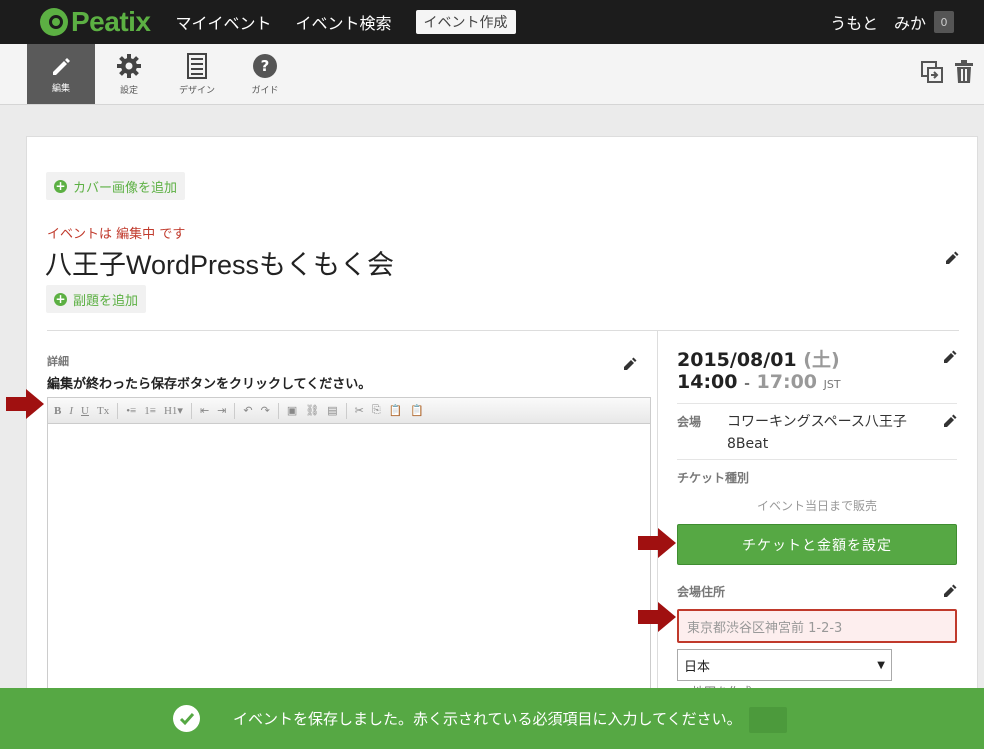 The width and height of the screenshot is (984, 749). Describe the element at coordinates (487, 719) in the screenshot. I see `toast-message: イベントを保存しました。赤く示されている必須項目に入力してください。` at that location.